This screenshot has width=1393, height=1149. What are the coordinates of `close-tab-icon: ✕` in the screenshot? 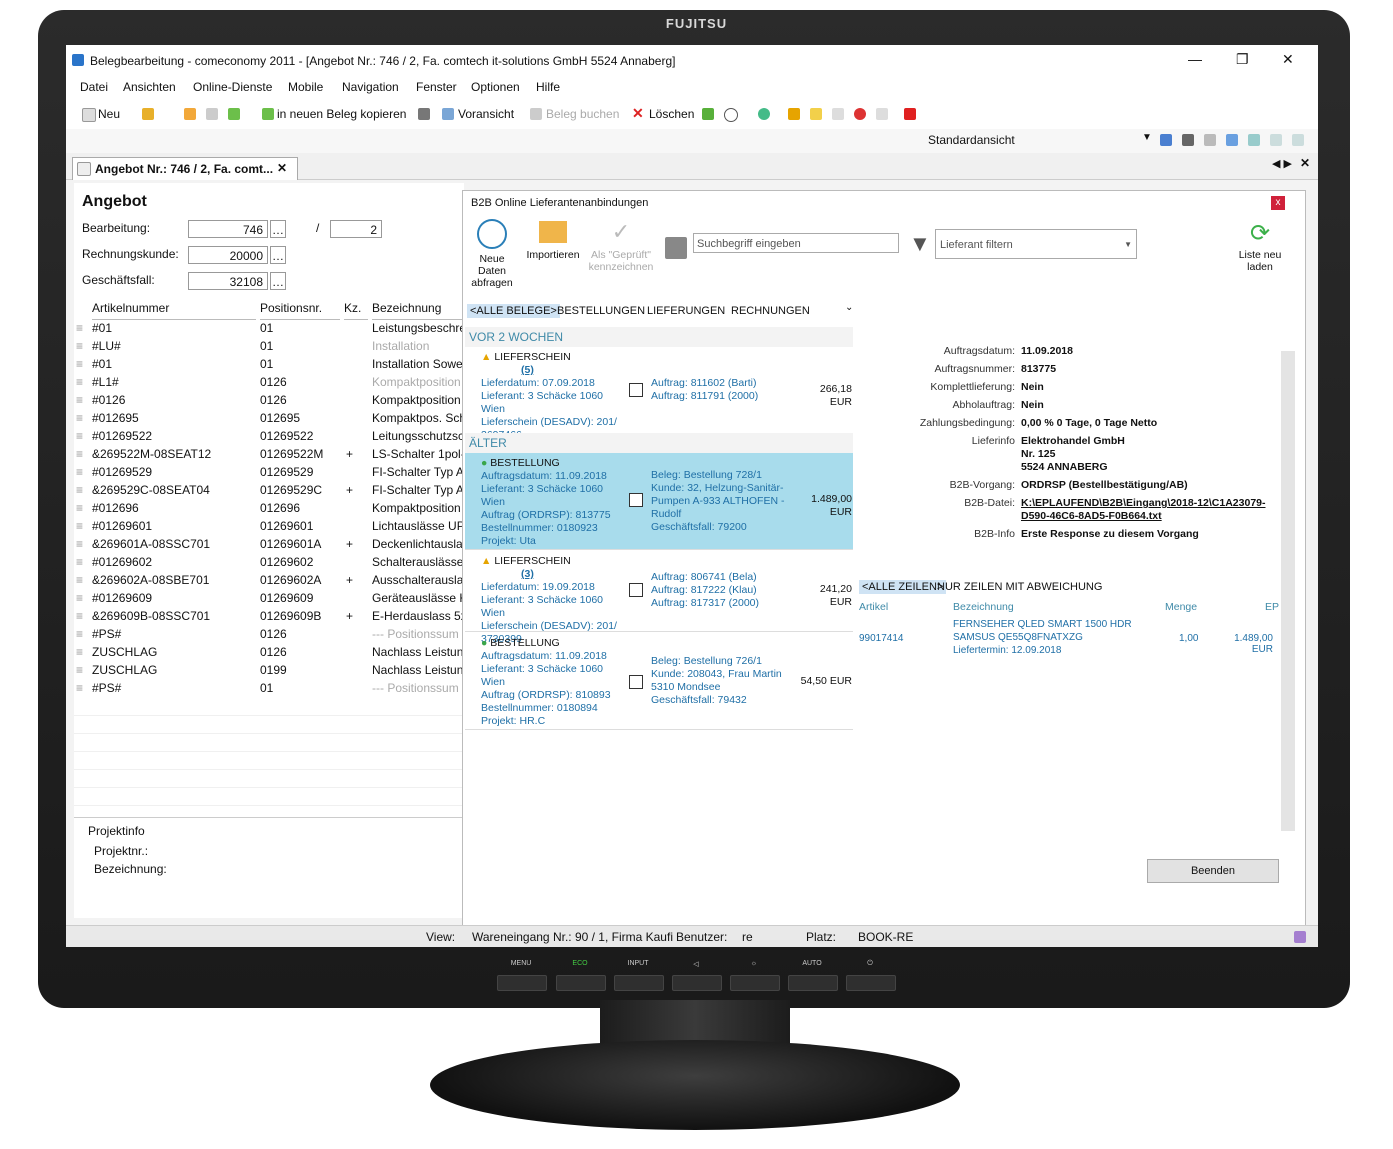 It's located at (282, 168).